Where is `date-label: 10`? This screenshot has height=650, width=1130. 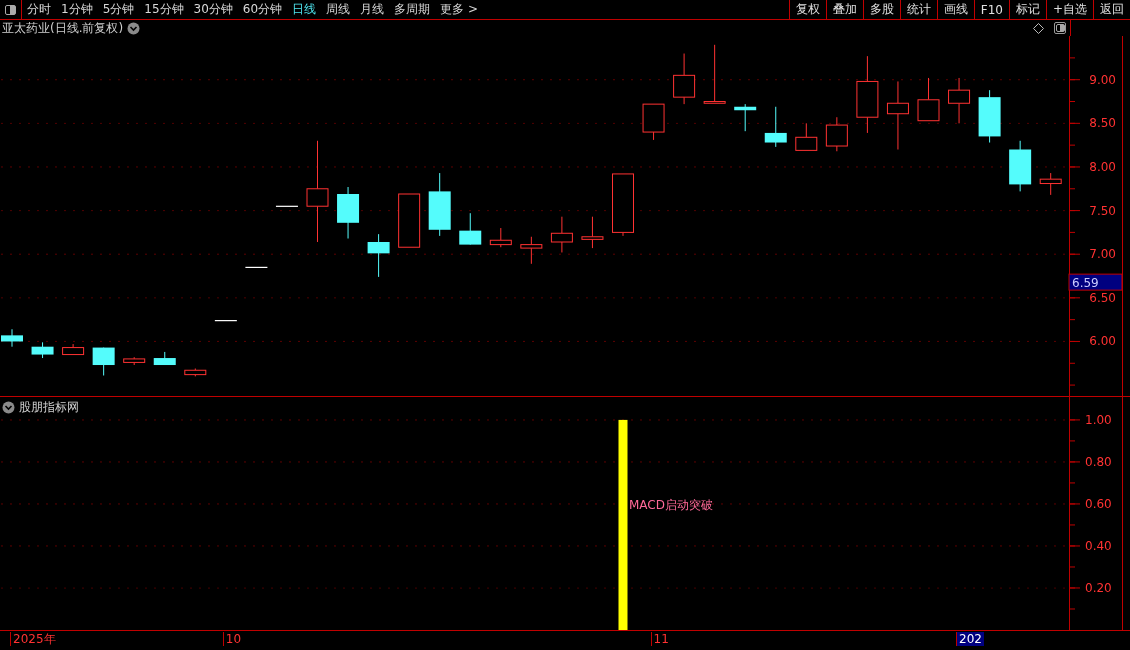 date-label: 10 is located at coordinates (233, 639).